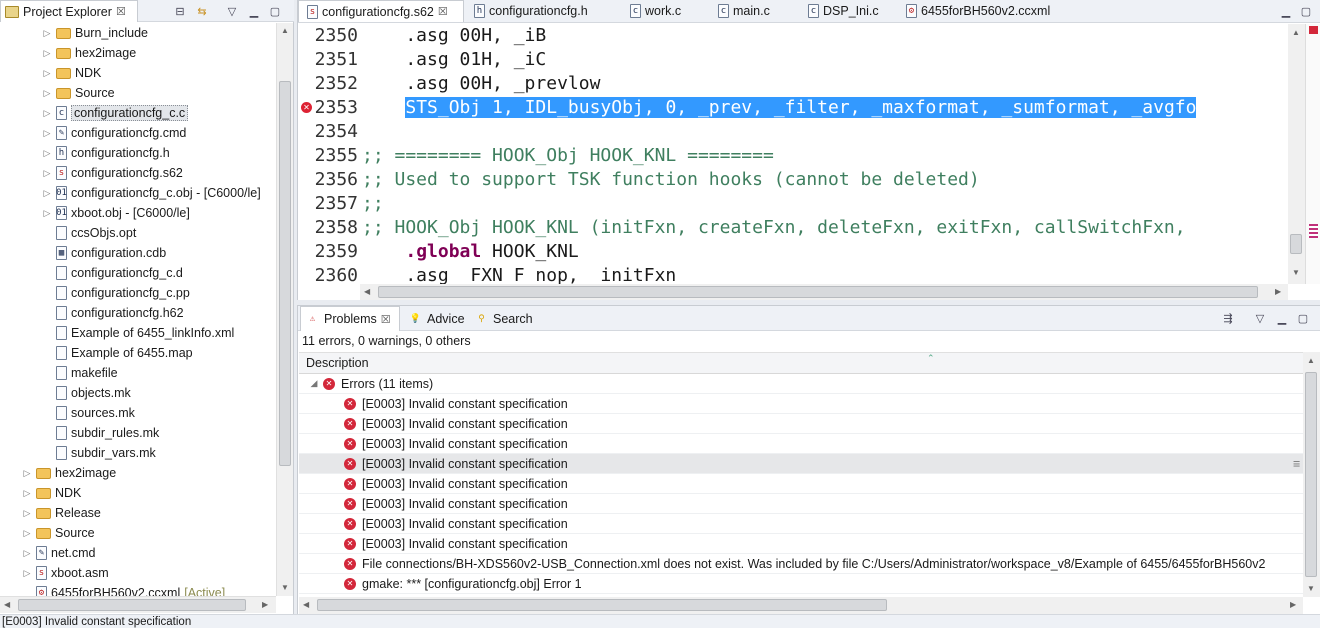  Describe the element at coordinates (202, 11) in the screenshot. I see `link-with-editor-icon: ⇆` at that location.